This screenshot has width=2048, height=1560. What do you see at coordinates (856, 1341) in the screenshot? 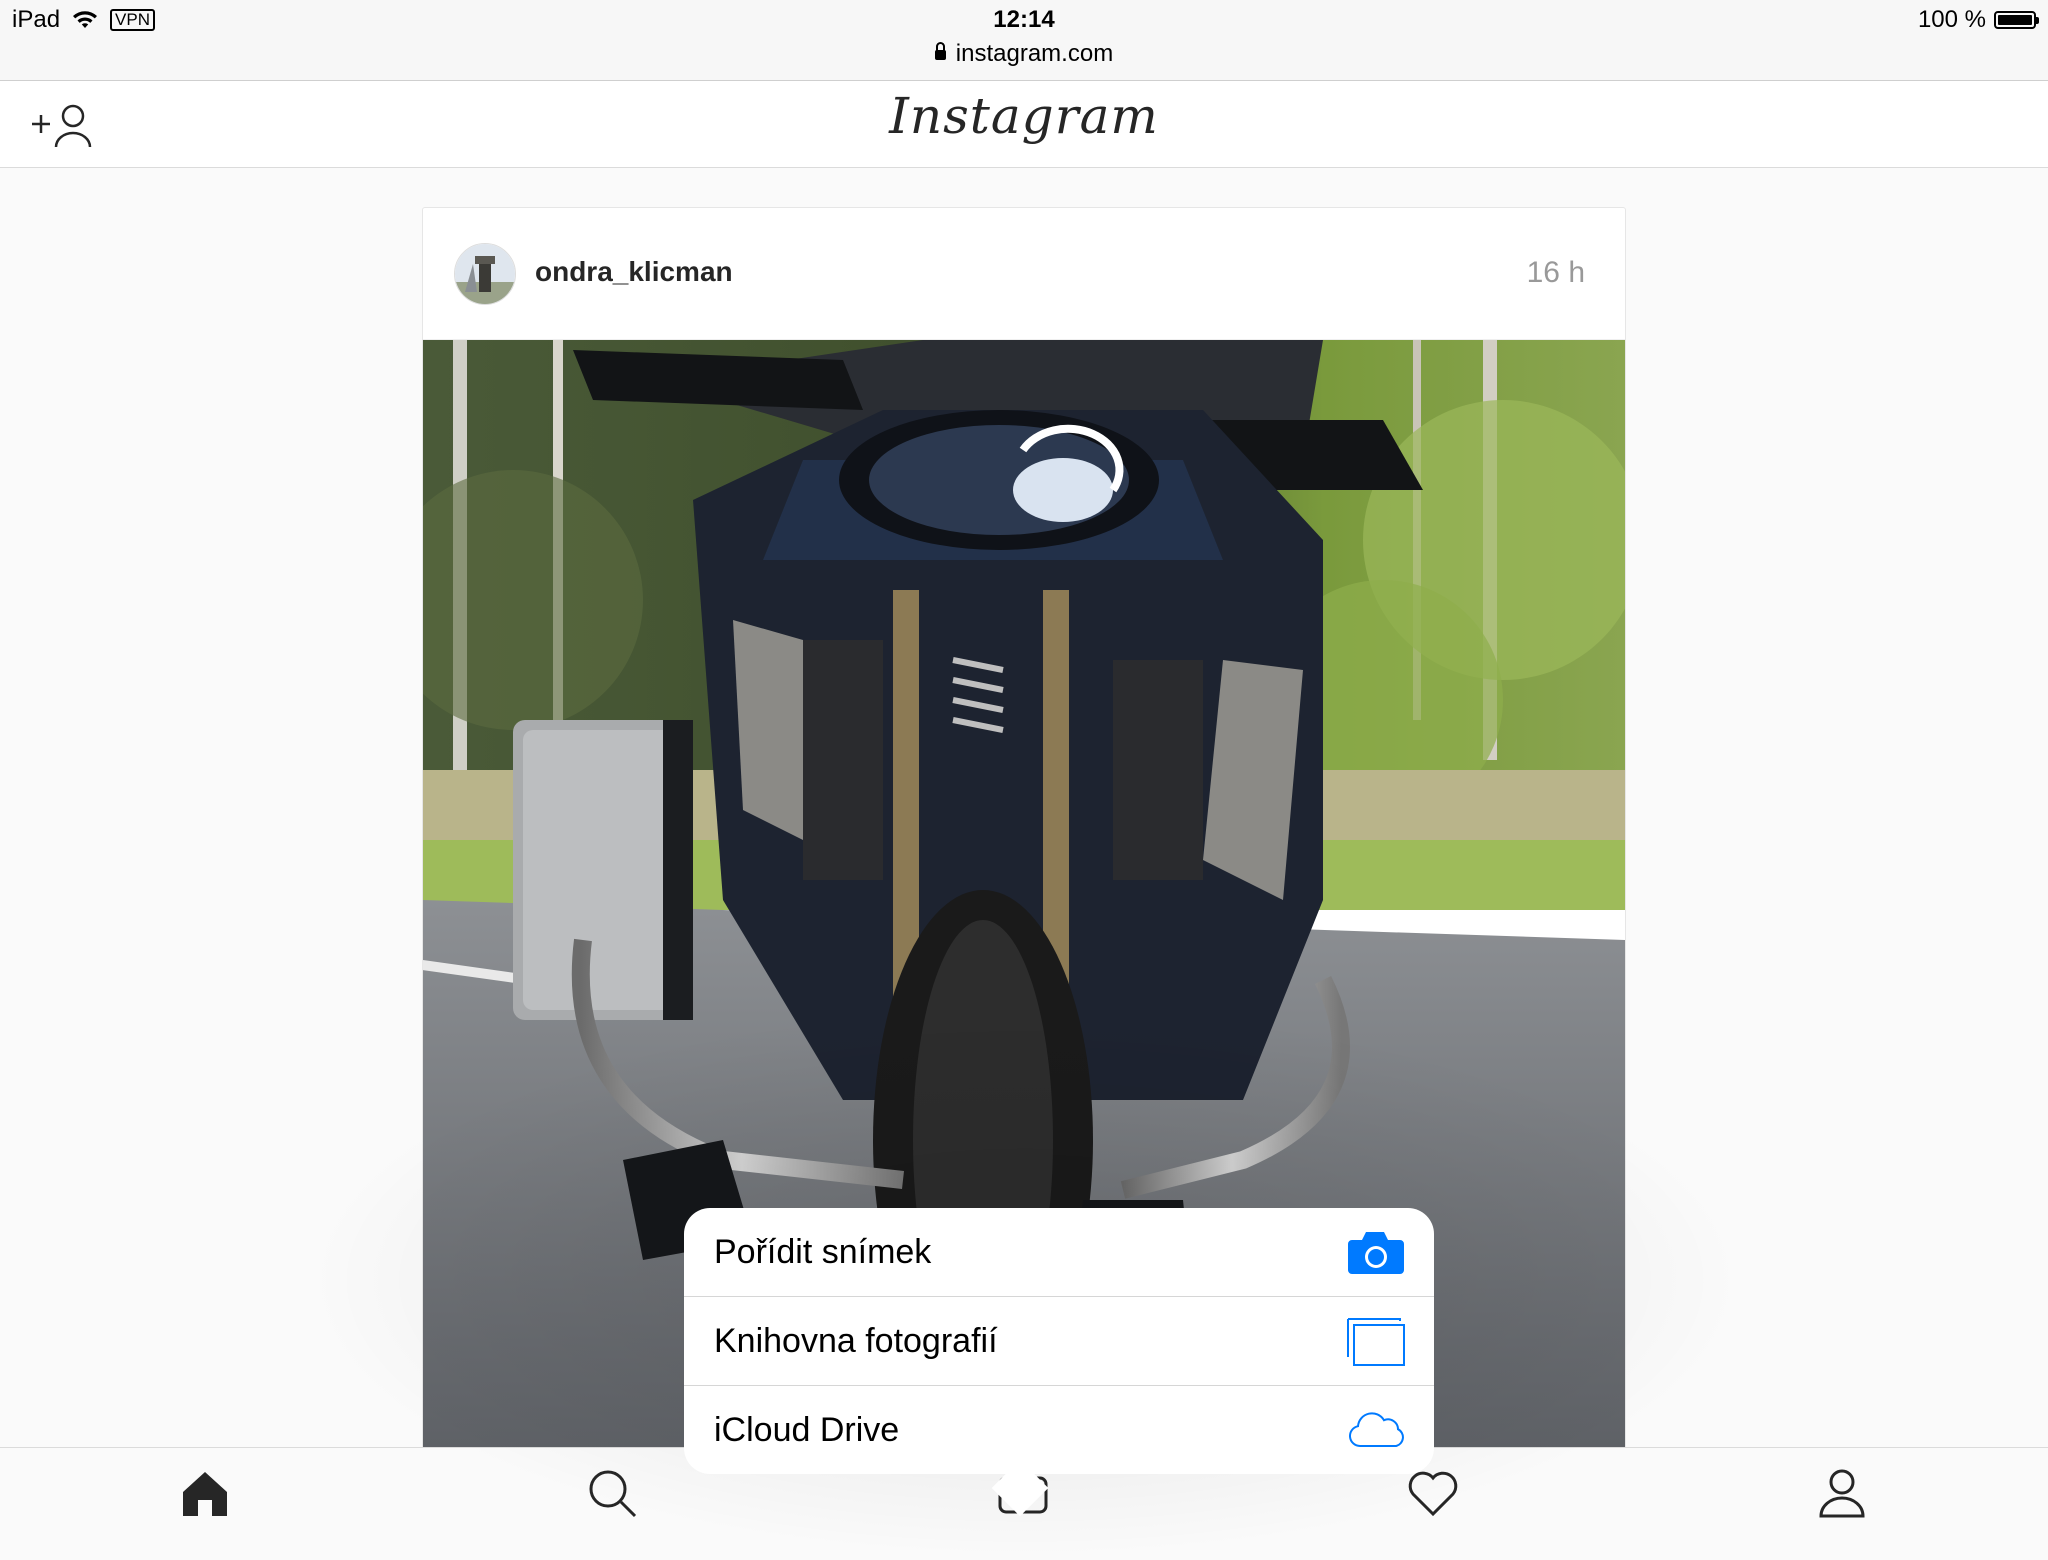
I see `action-label: Knihovna fotografií` at bounding box center [856, 1341].